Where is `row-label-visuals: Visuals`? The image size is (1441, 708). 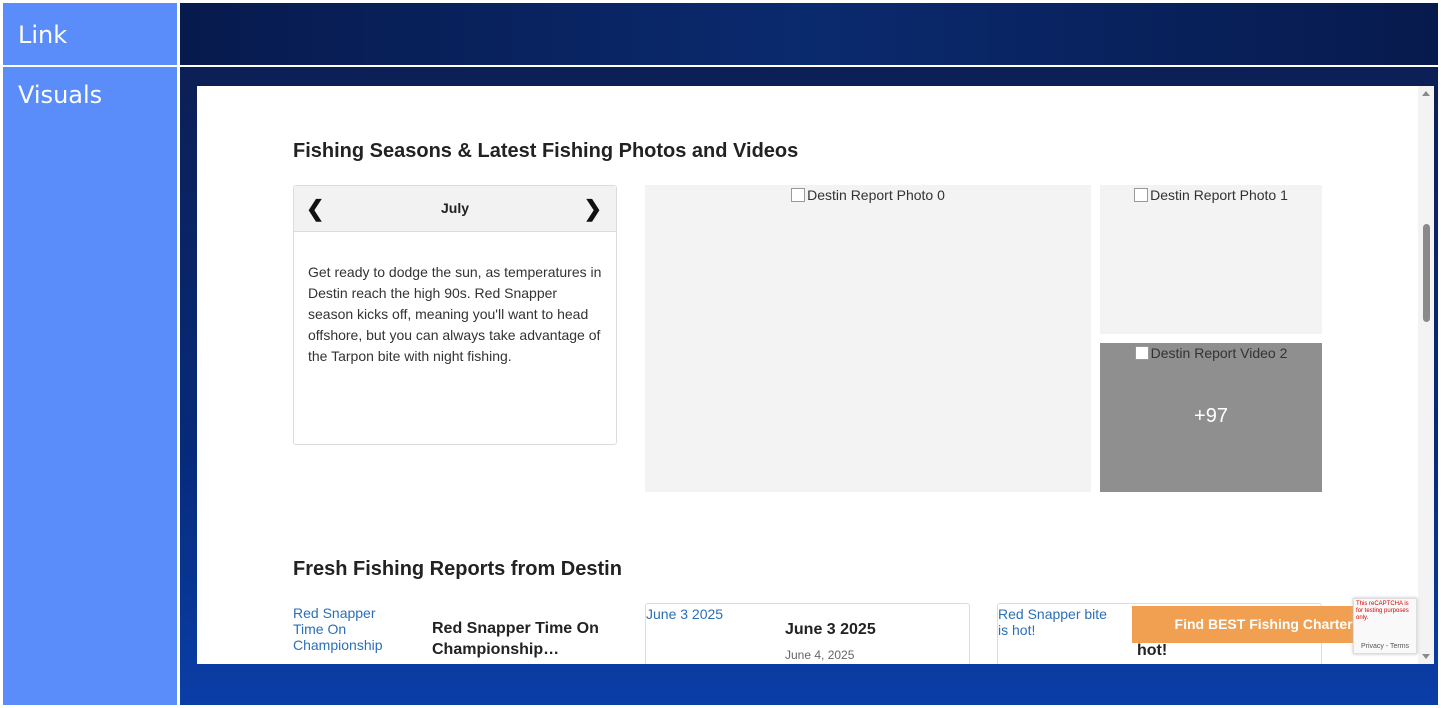
row-label-visuals: Visuals is located at coordinates (90, 386).